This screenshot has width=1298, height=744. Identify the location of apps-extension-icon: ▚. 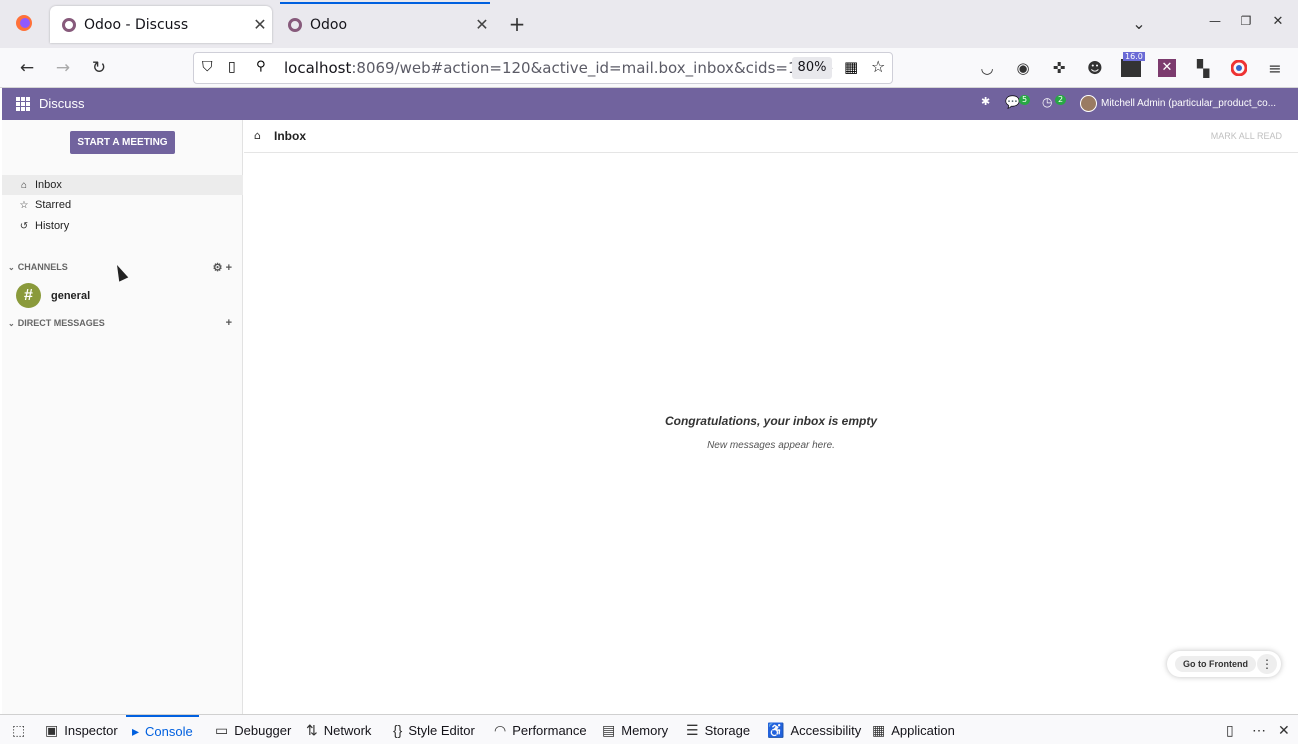
(1203, 68).